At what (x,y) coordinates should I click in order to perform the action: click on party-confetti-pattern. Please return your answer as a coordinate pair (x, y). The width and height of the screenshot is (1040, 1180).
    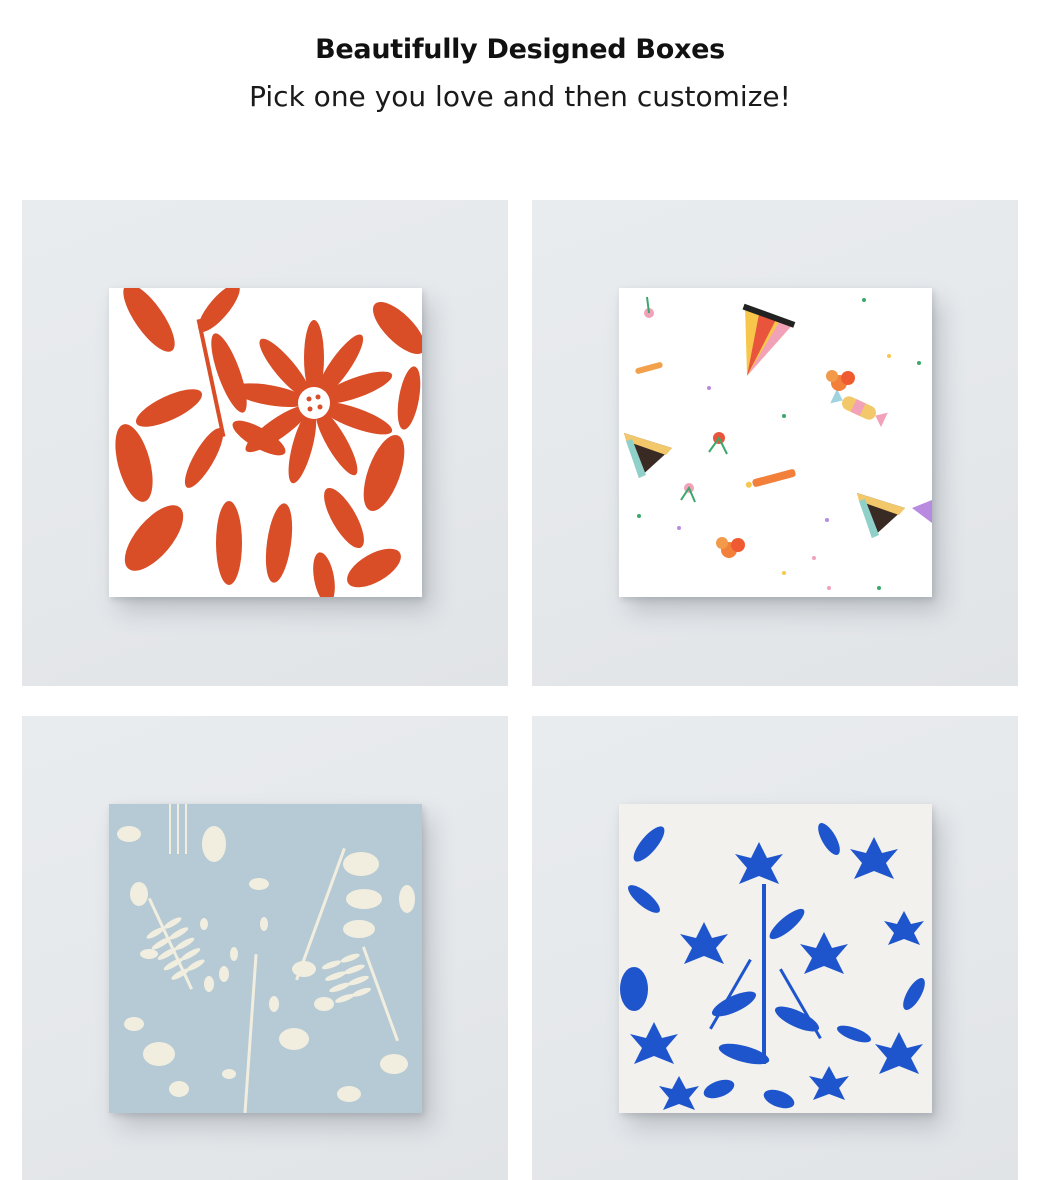
    Looking at the image, I should click on (775, 442).